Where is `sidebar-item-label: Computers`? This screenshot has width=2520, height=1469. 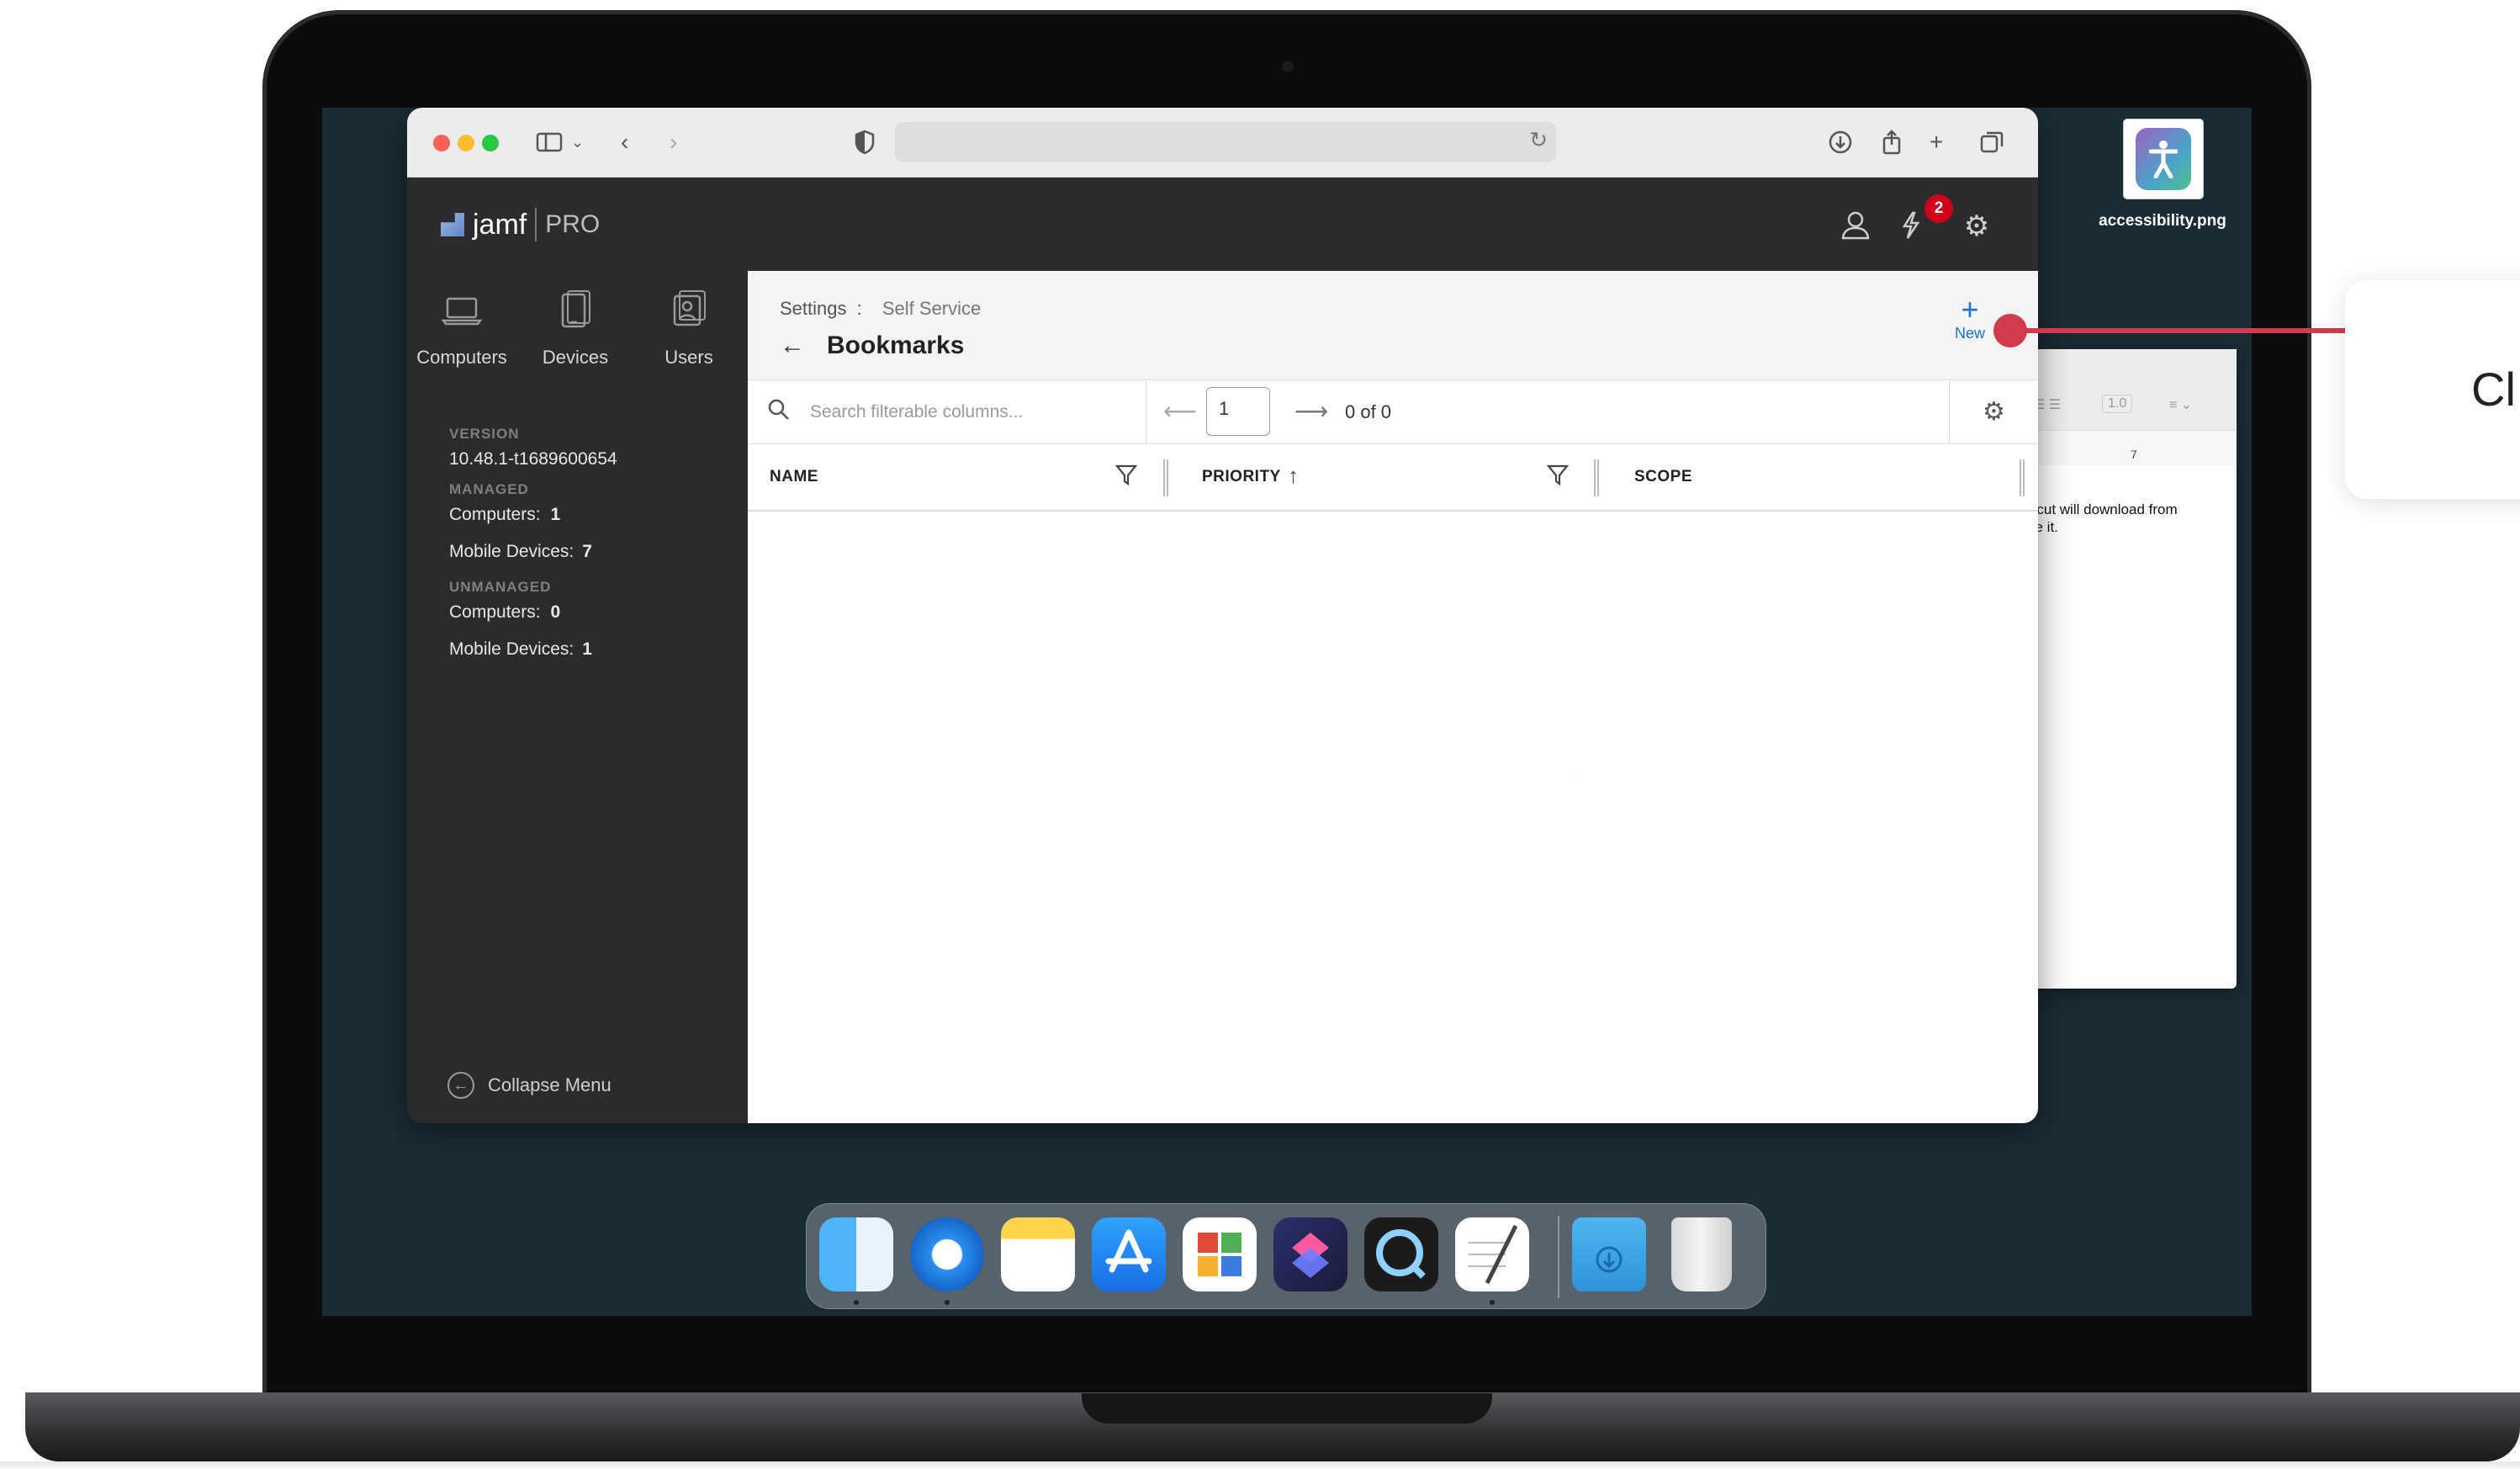
sidebar-item-label: Computers is located at coordinates (461, 357).